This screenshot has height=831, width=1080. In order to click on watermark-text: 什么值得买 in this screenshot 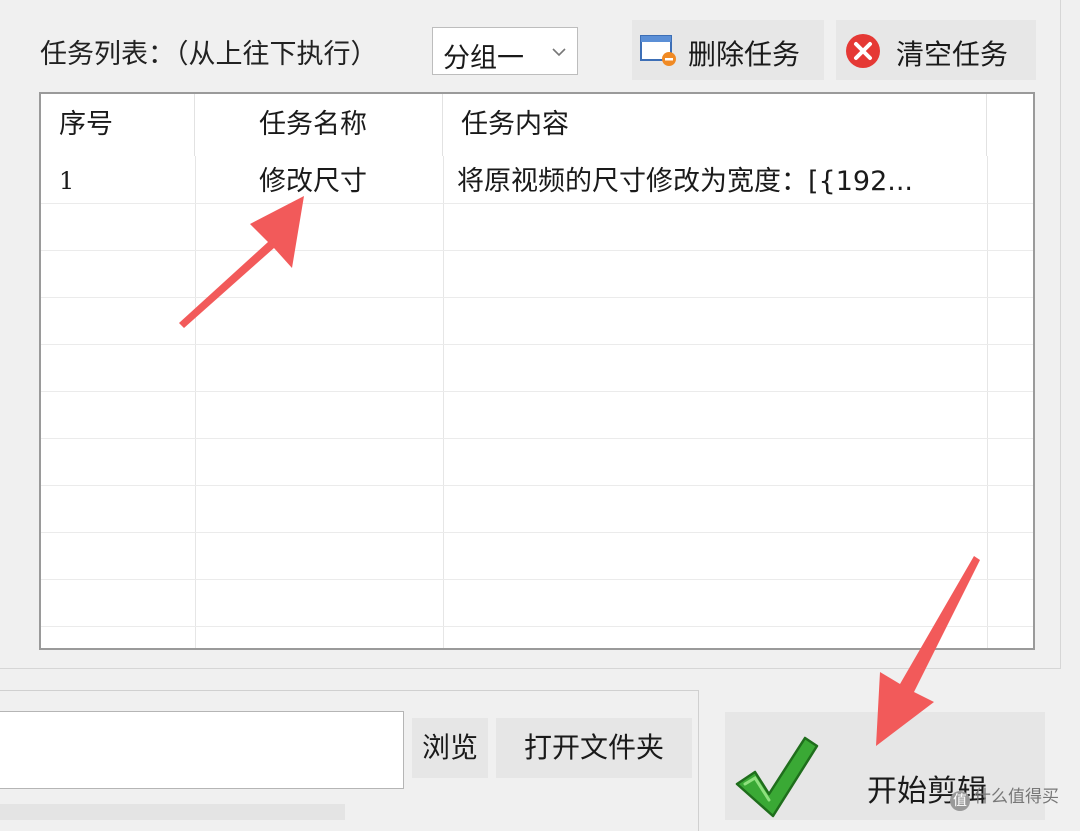, I will do `click(1016, 797)`.